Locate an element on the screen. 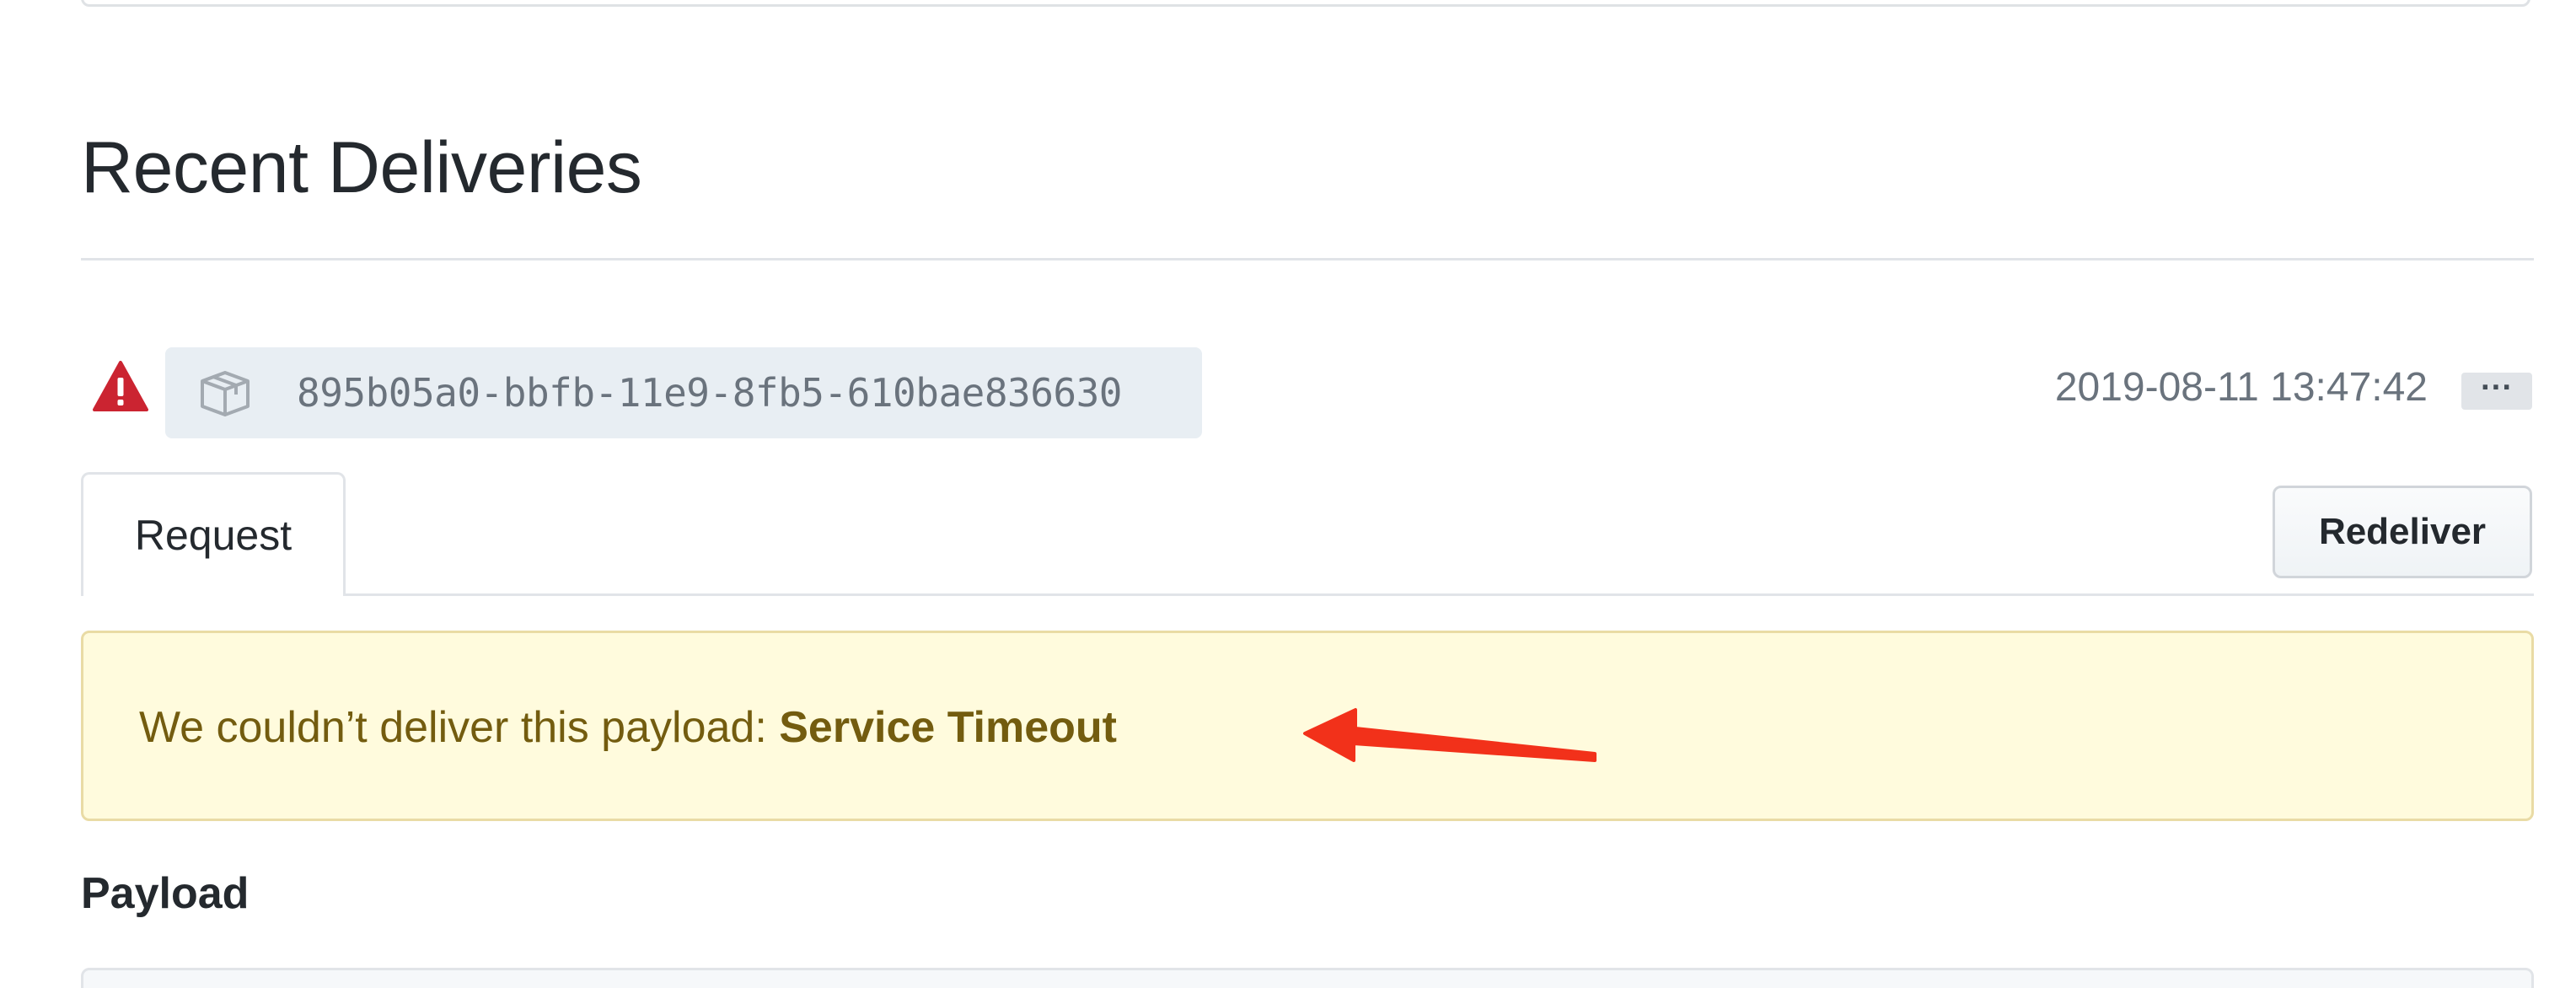 This screenshot has height=988, width=2576. tabnav-border is located at coordinates (1307, 594).